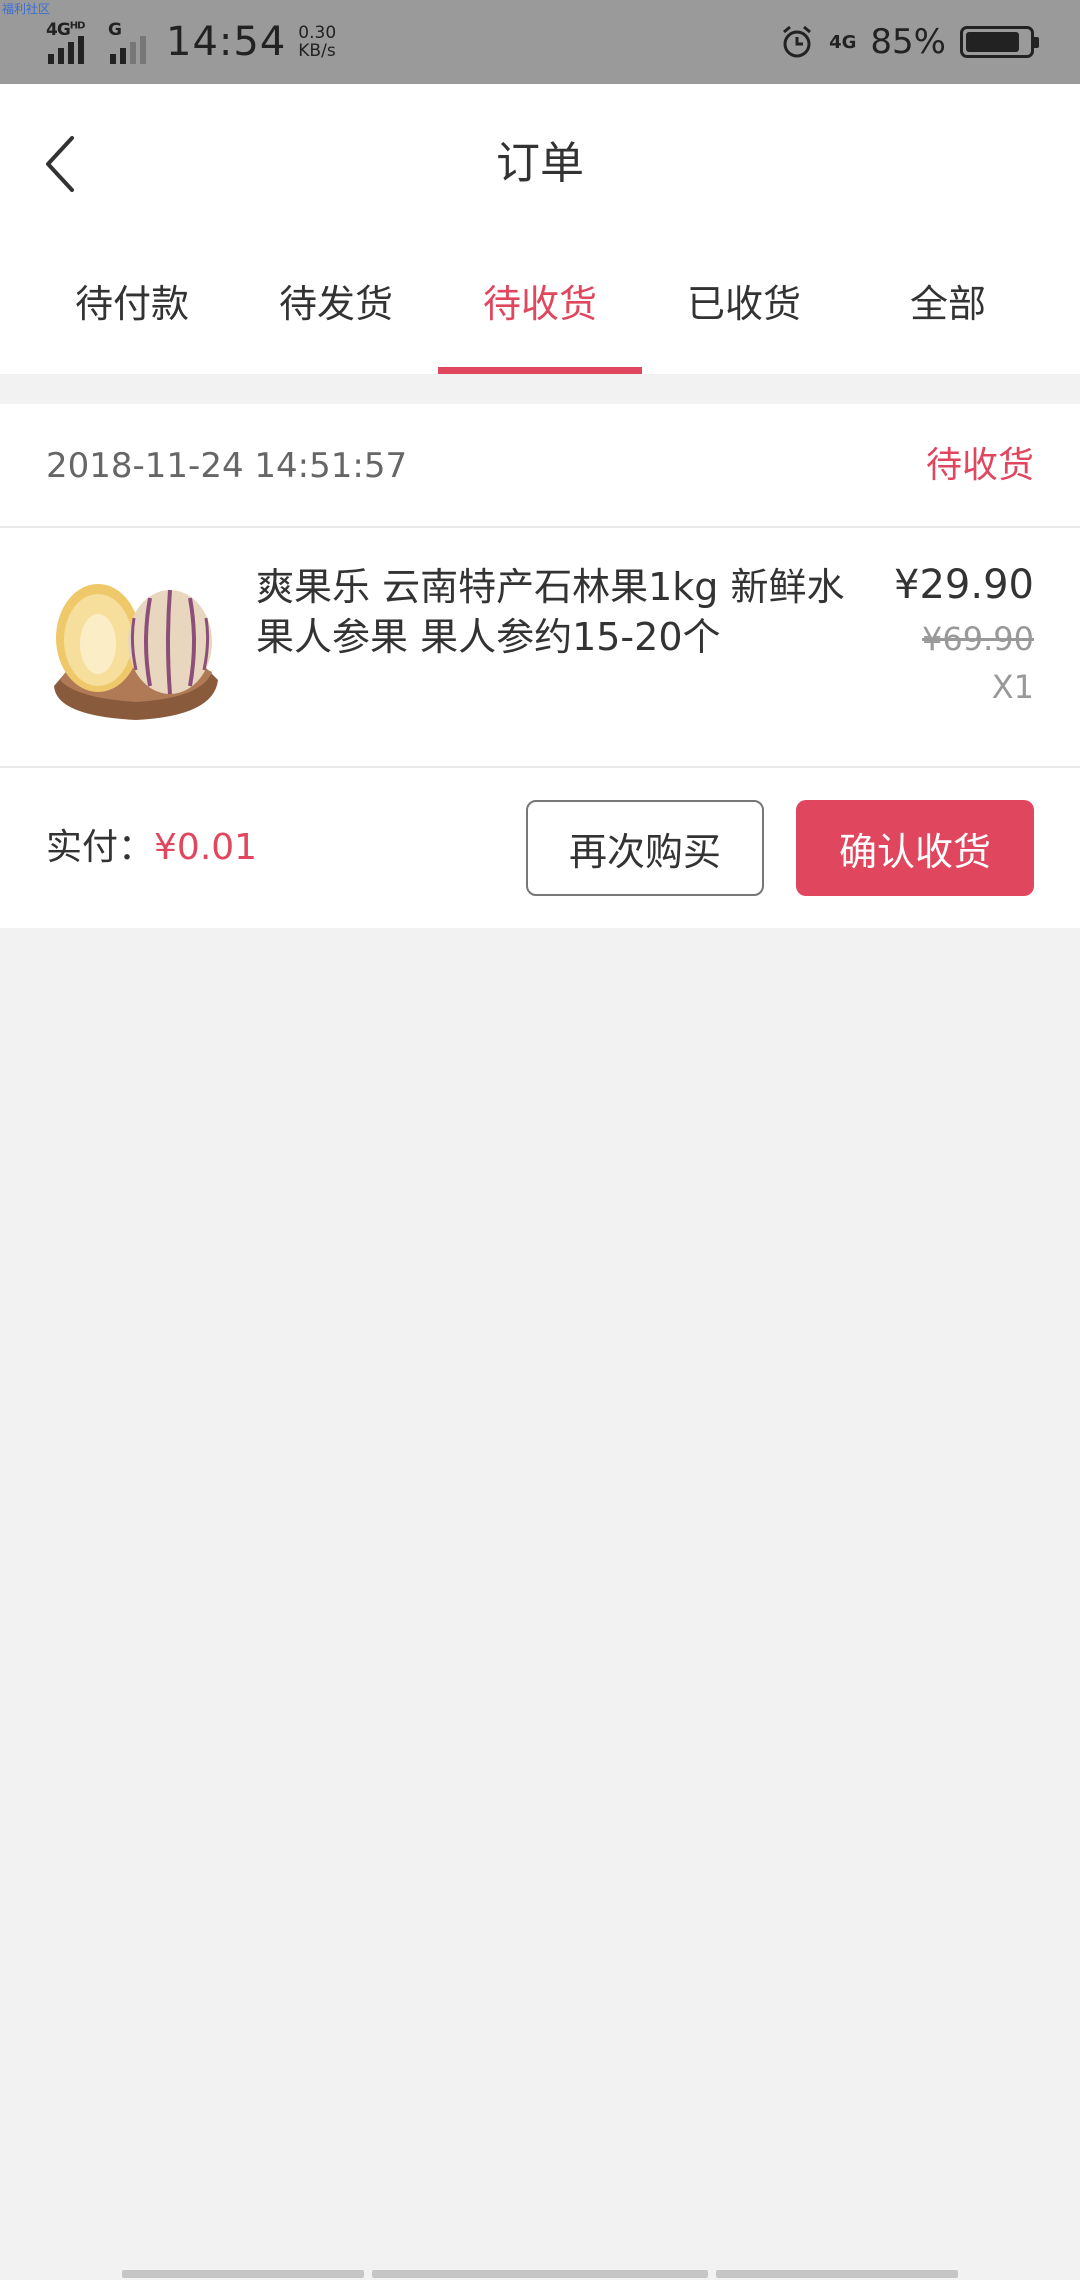  Describe the element at coordinates (550, 612) in the screenshot. I see `product-name: 爽果乐 云南特产石林果1kg 新鲜水果人参果 果人参约15-20个` at that location.